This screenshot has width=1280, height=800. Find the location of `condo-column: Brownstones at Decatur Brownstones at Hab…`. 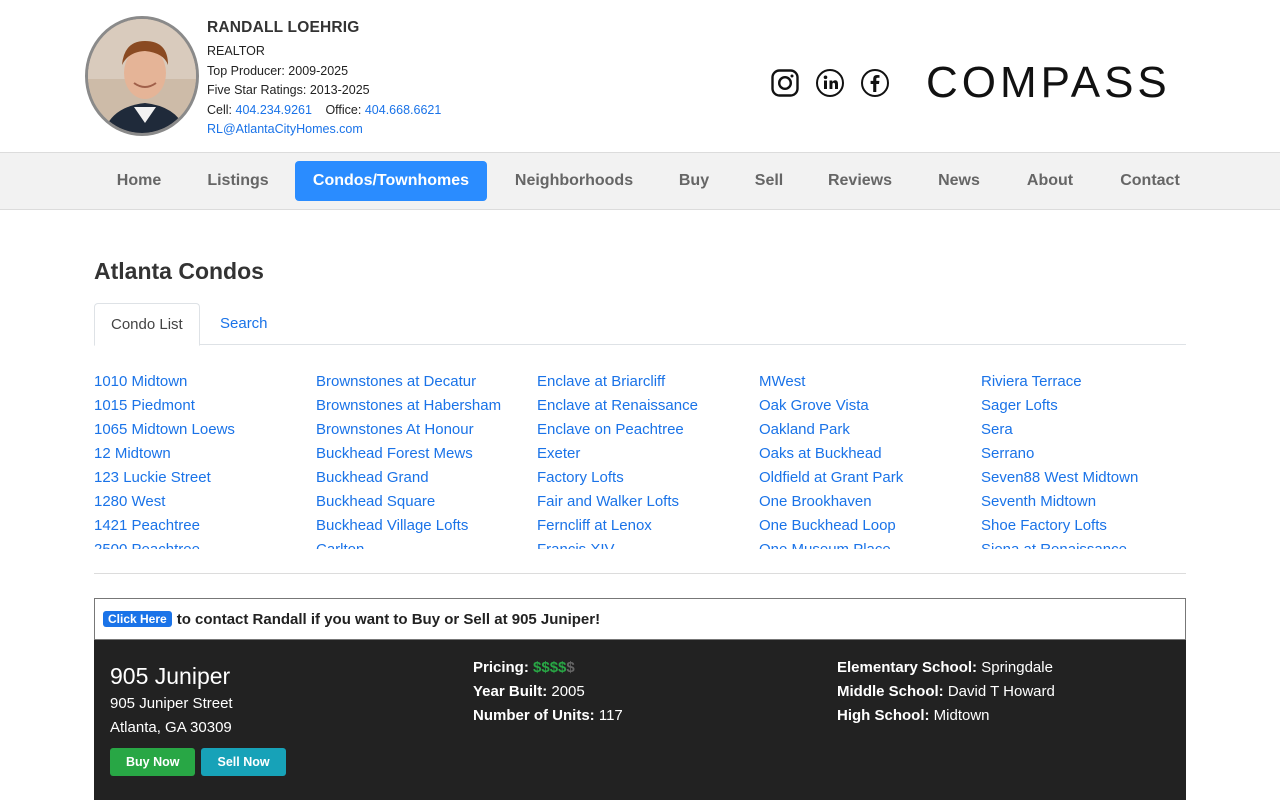

condo-column: Brownstones at Decatur Brownstones at Hab… is located at coordinates (426, 459).